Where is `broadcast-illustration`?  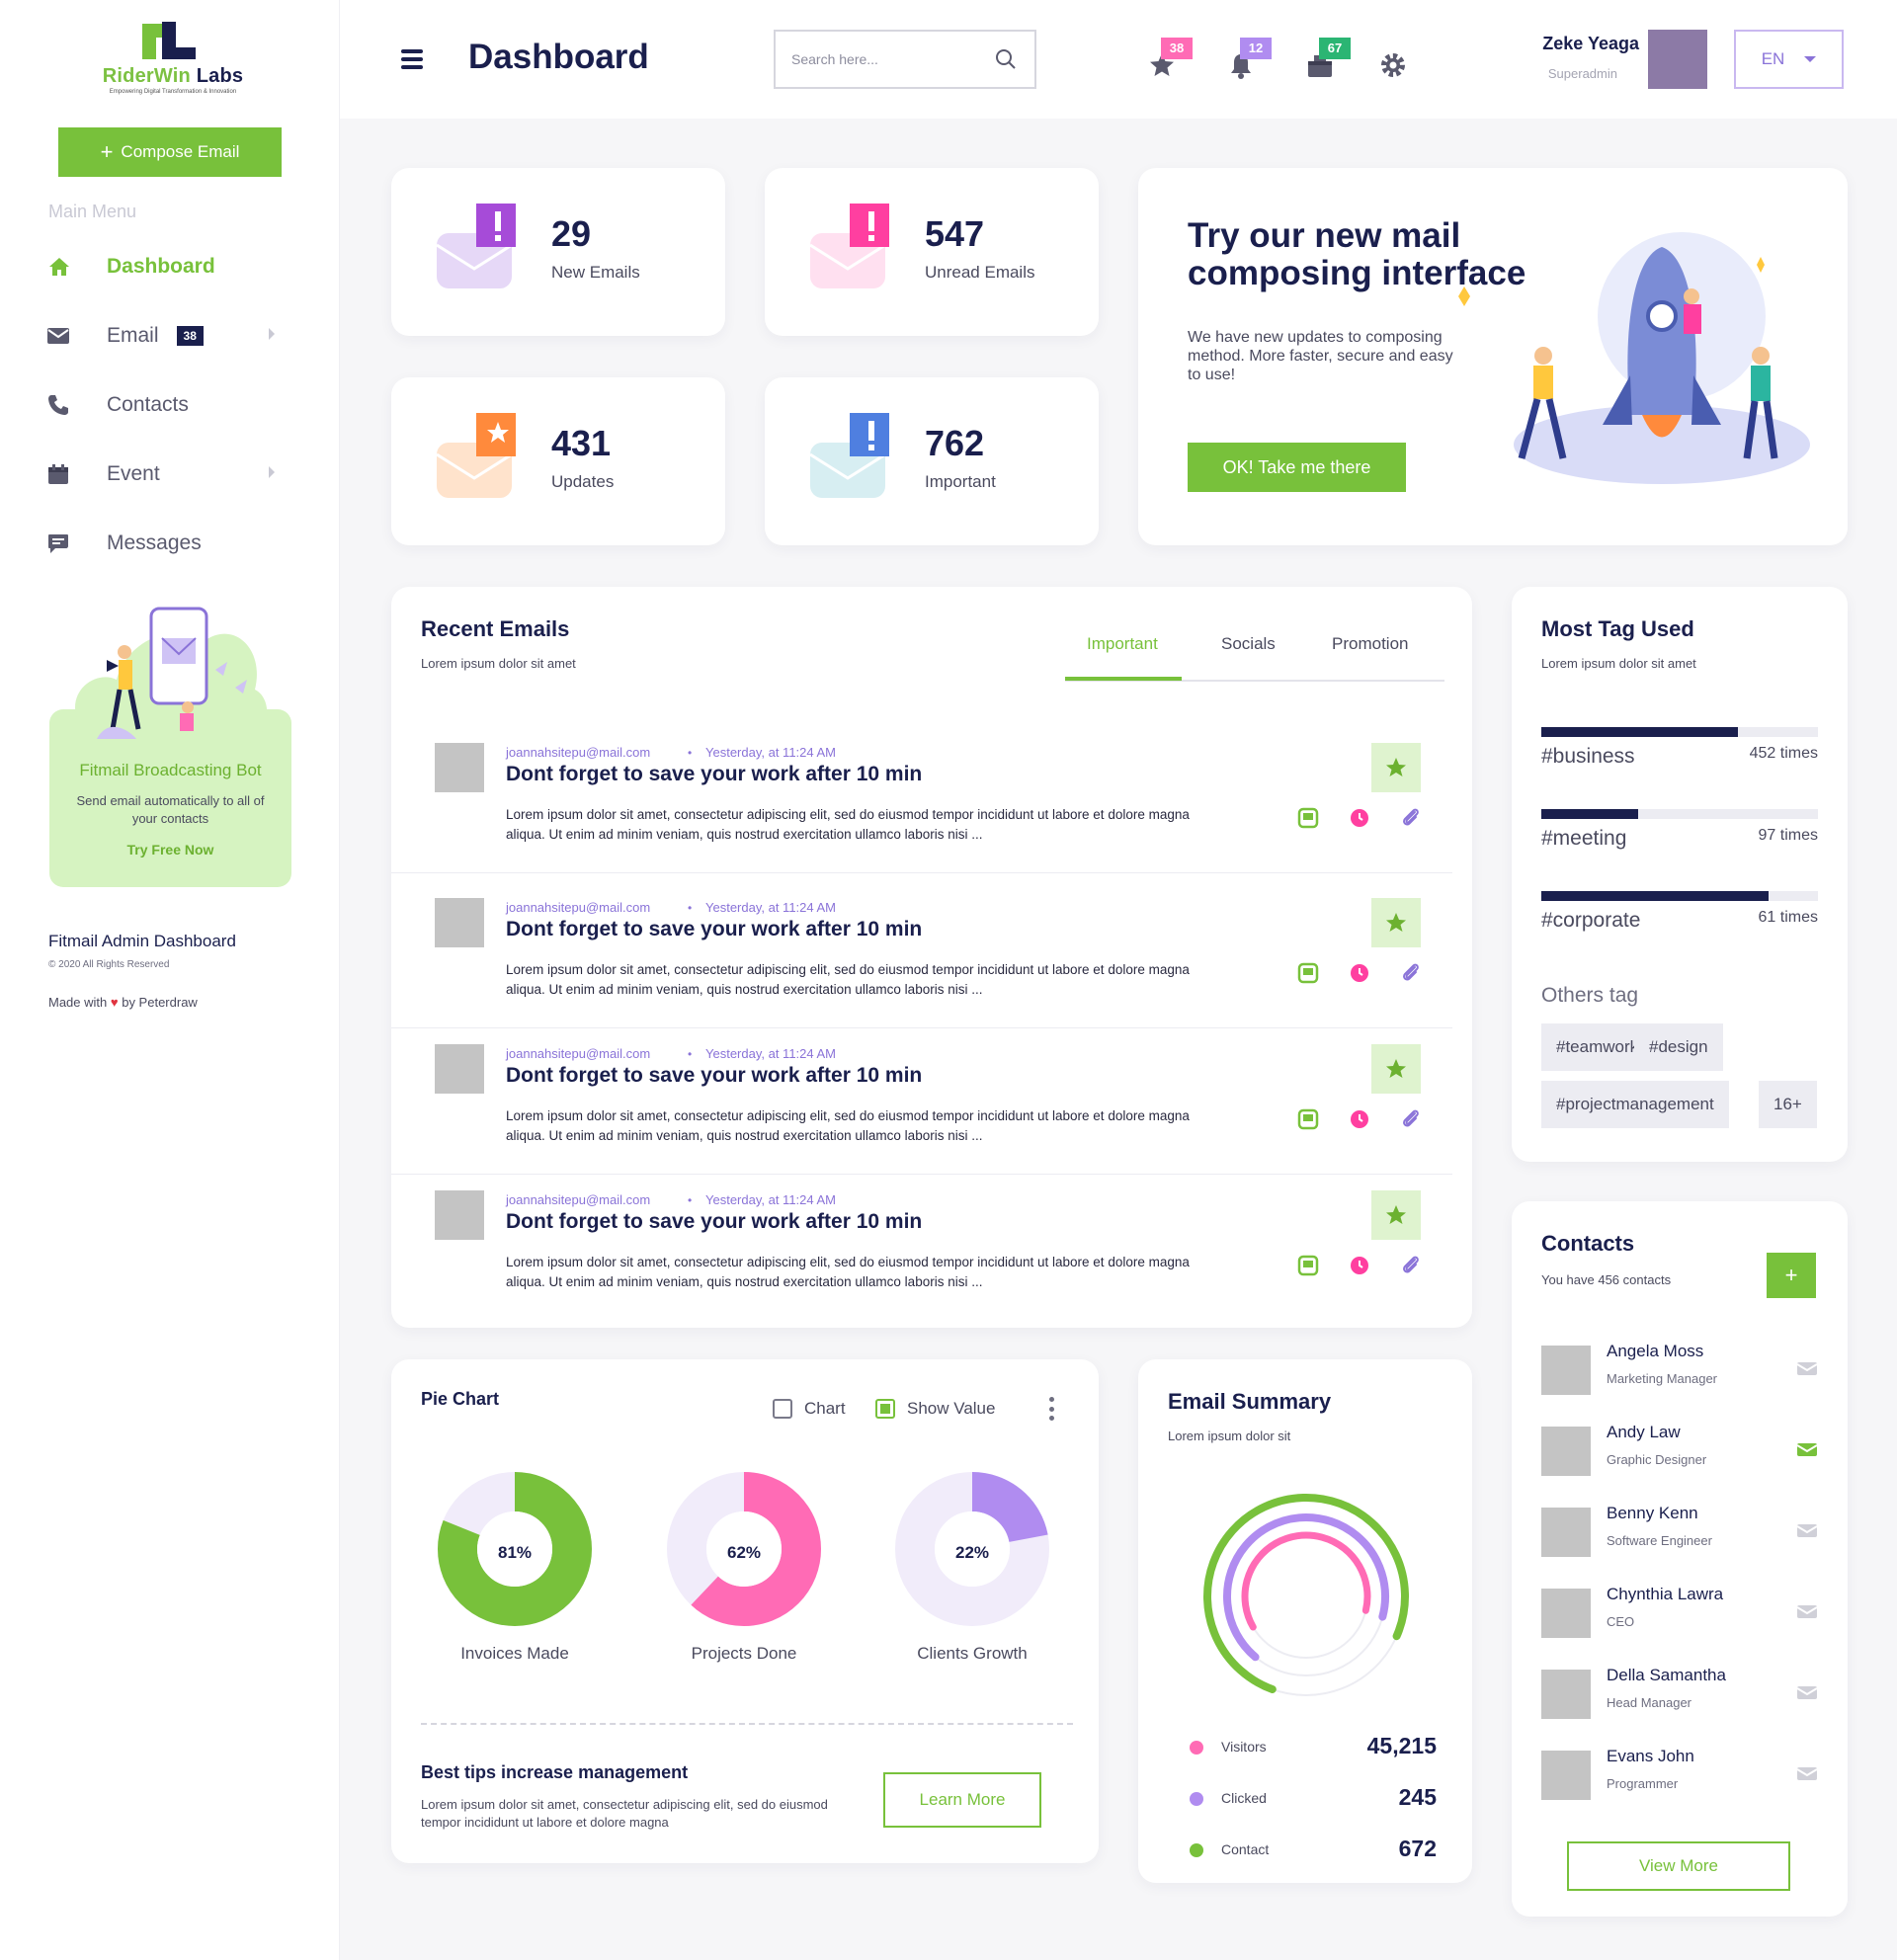
broadcast-illustration is located at coordinates (171, 675).